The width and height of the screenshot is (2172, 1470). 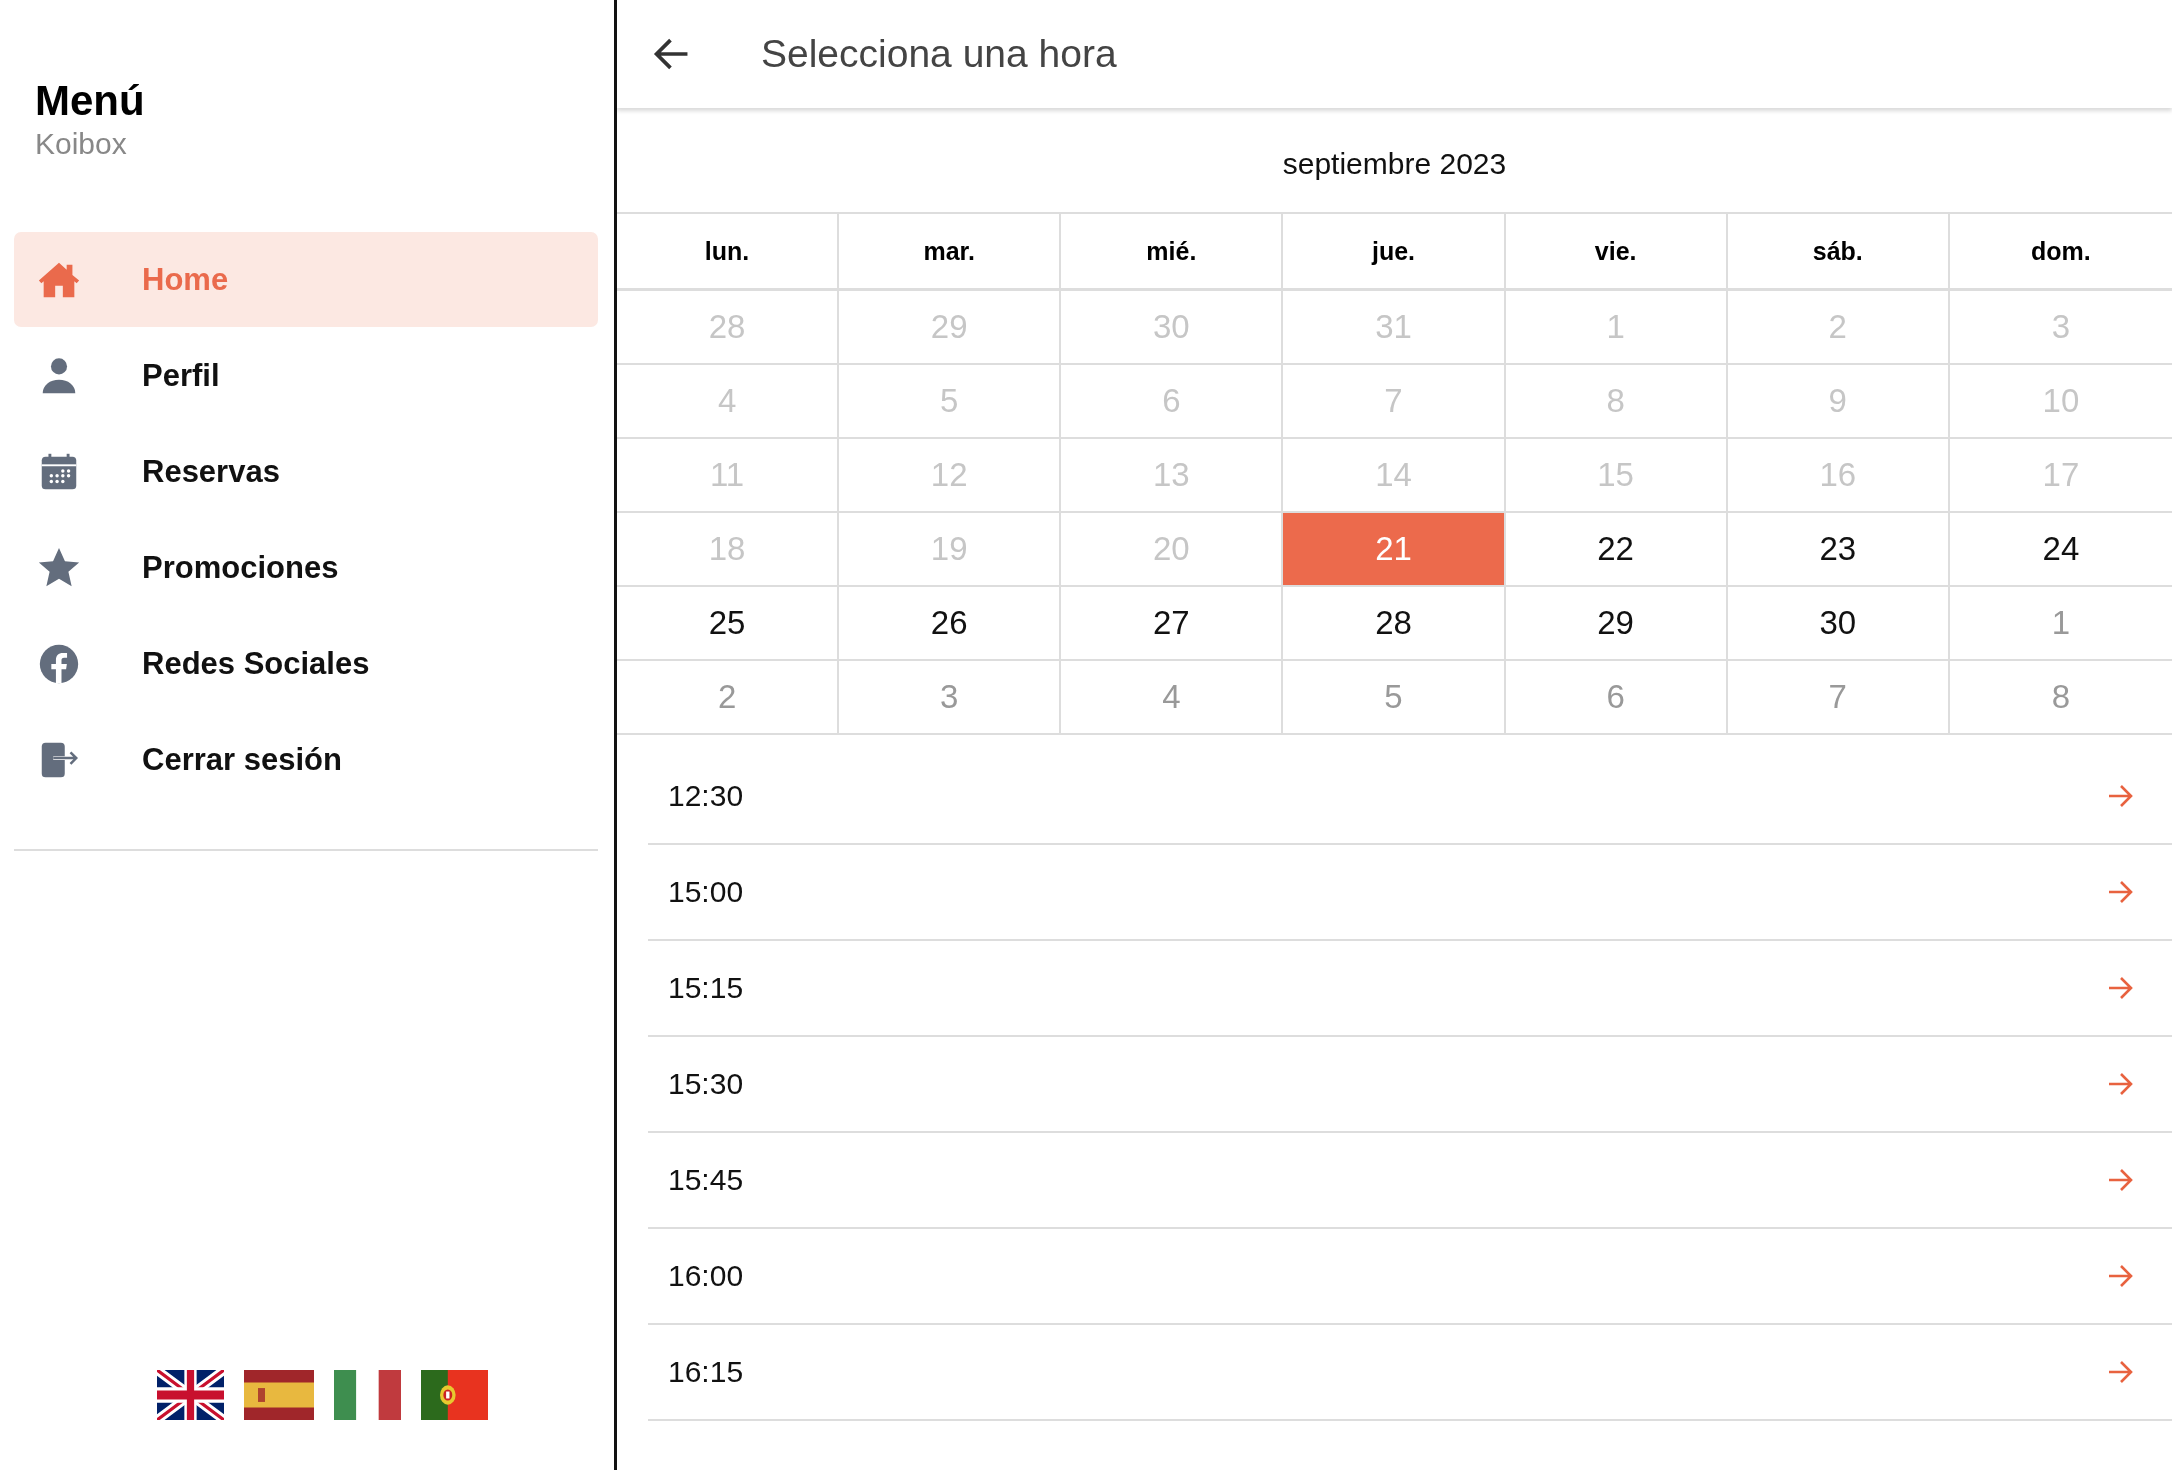 What do you see at coordinates (190, 1395) in the screenshot?
I see `british-flag-icon` at bounding box center [190, 1395].